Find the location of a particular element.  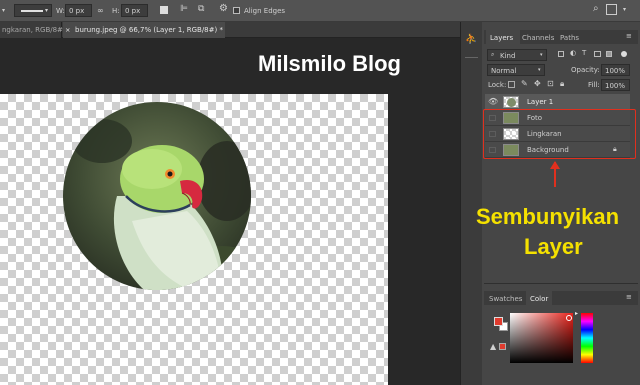

lock-artboard-icon: ⊡ is located at coordinates (550, 84).